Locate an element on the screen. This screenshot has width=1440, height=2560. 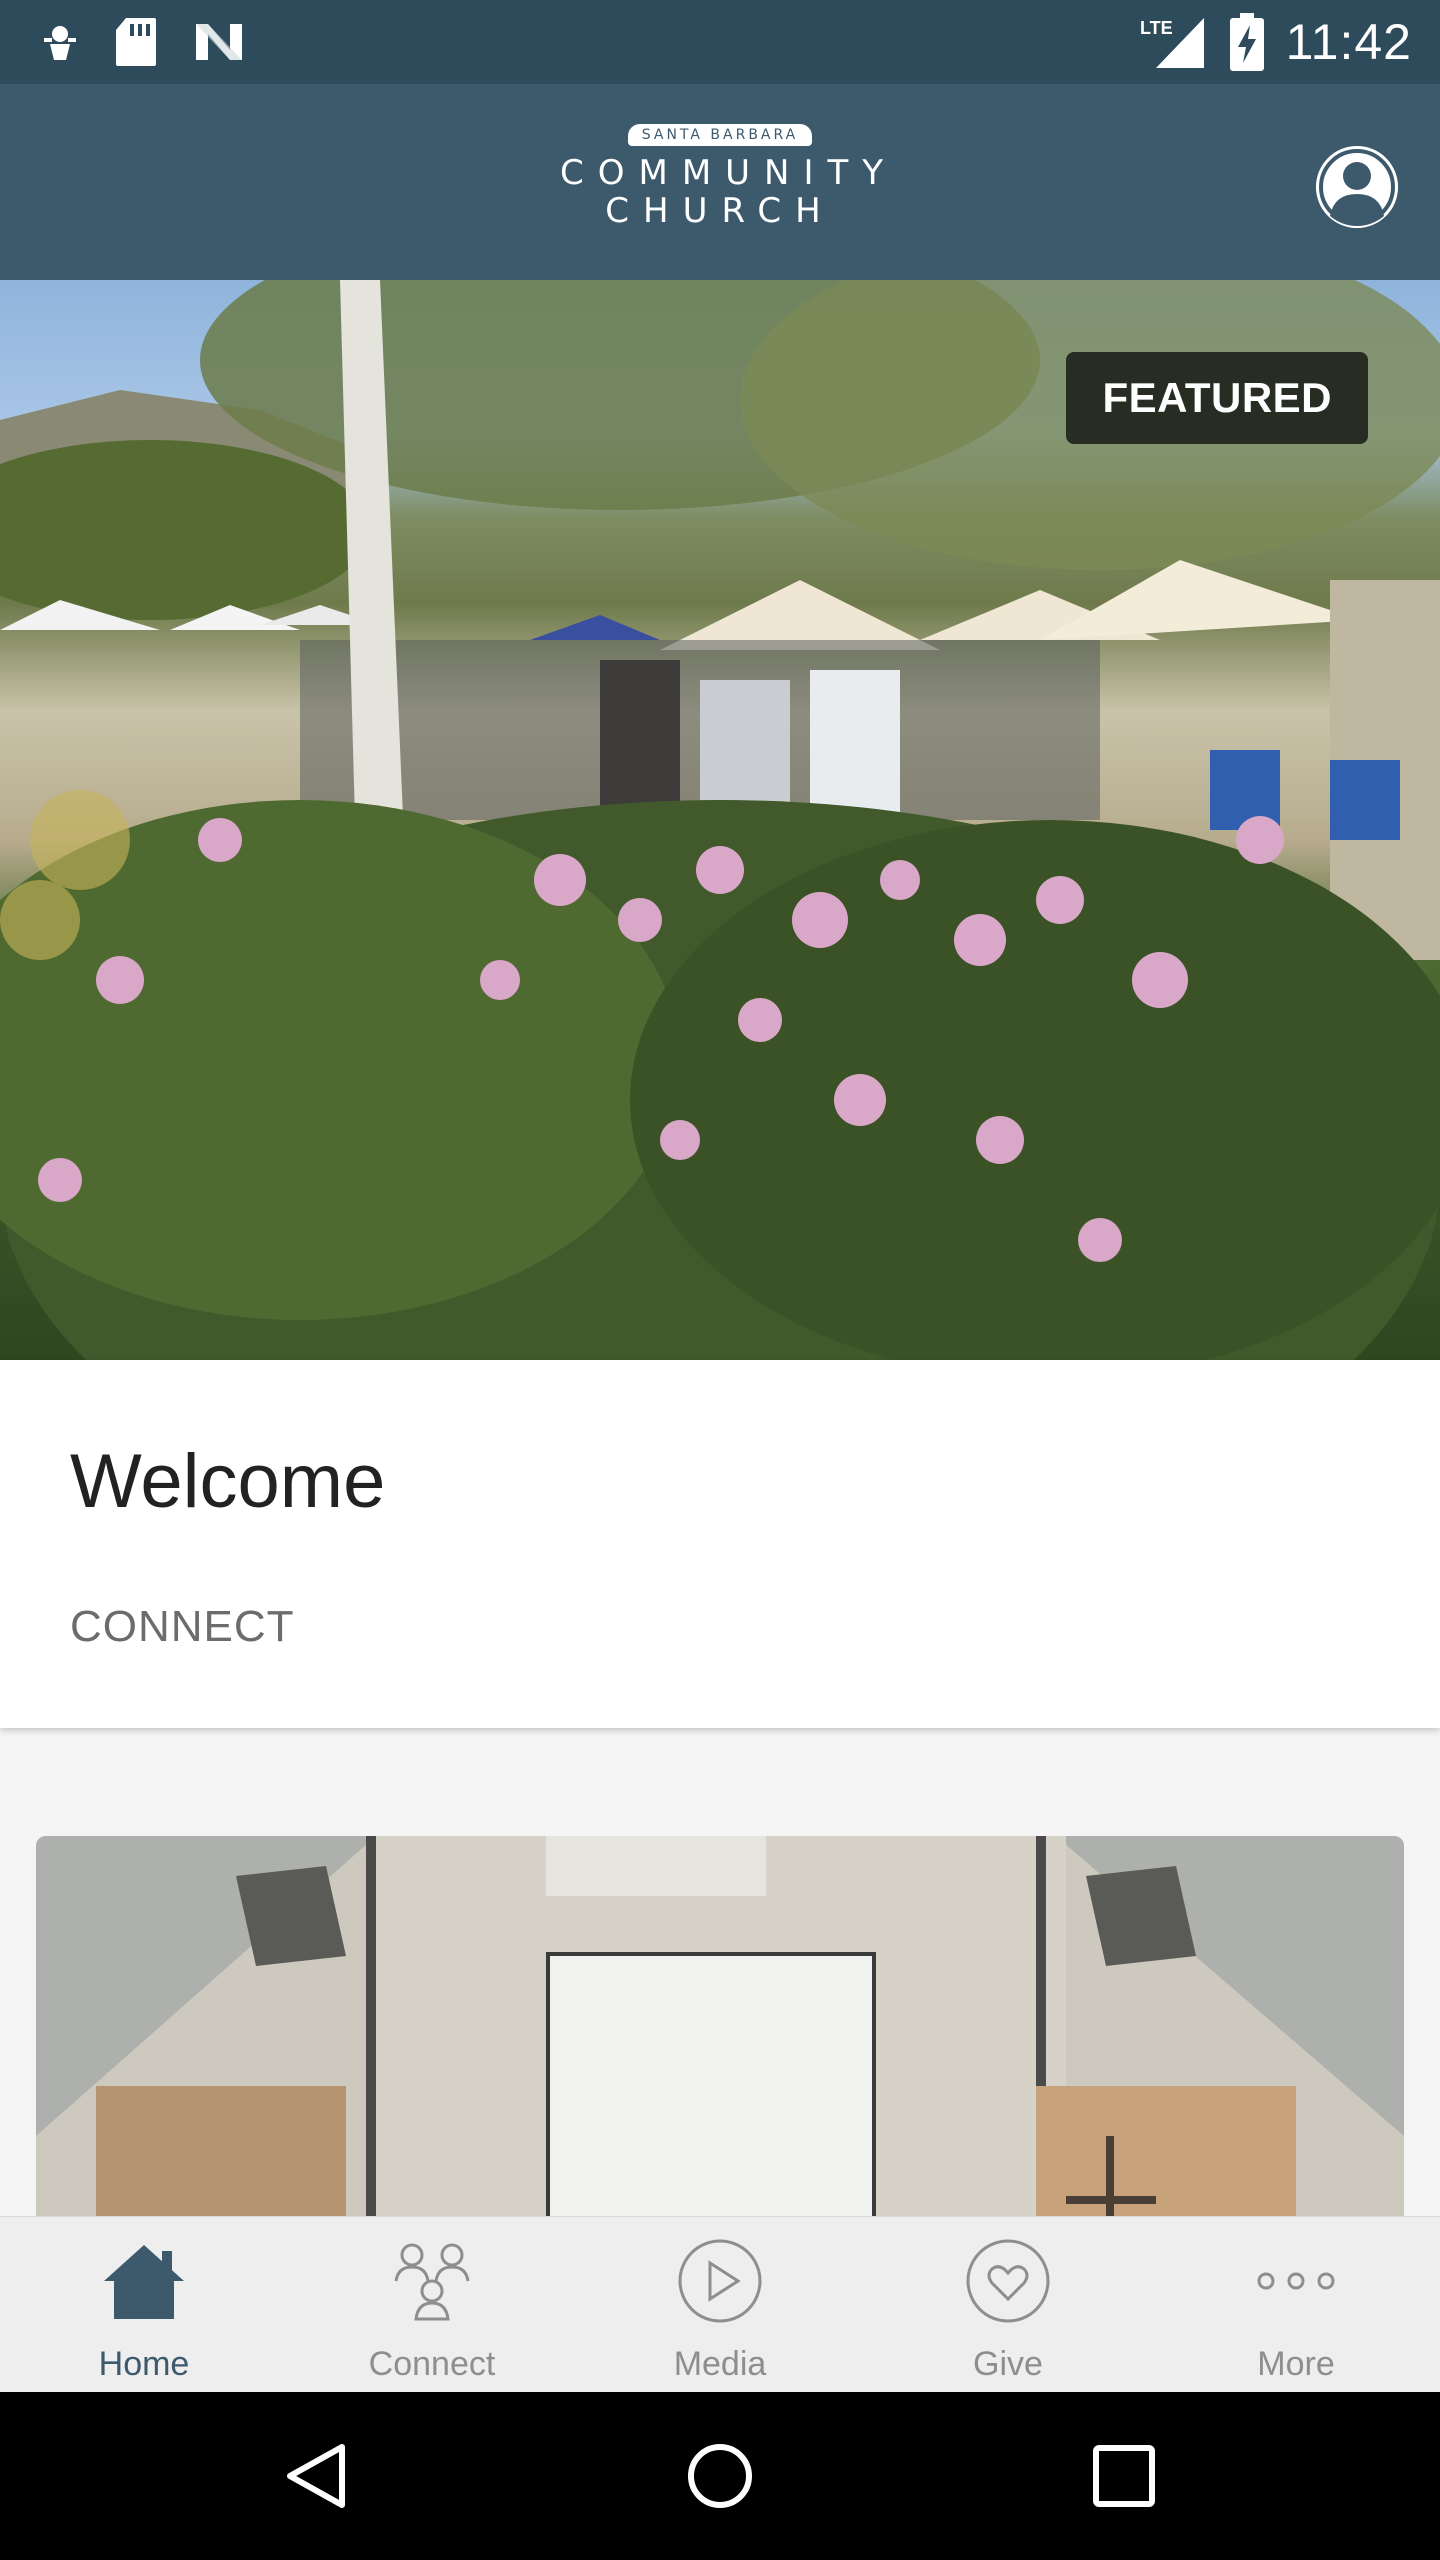
home-circle-icon is located at coordinates (720, 2476).